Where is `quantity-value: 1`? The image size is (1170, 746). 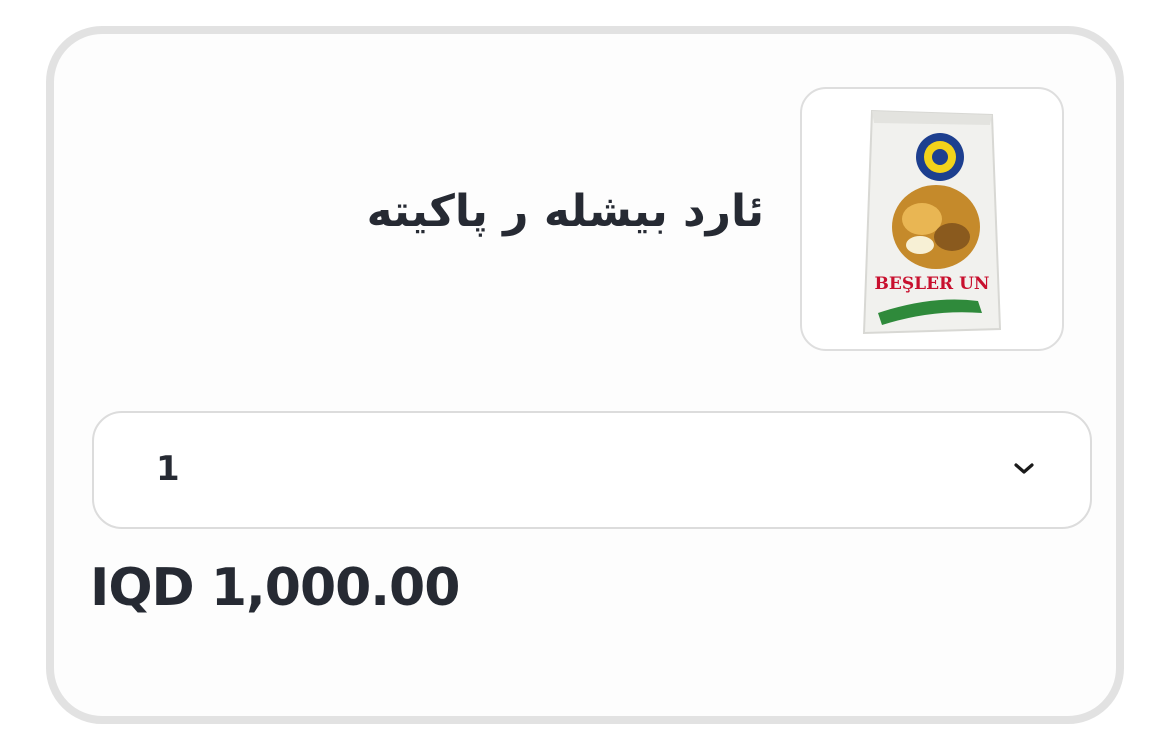
quantity-value: 1 is located at coordinates (168, 469).